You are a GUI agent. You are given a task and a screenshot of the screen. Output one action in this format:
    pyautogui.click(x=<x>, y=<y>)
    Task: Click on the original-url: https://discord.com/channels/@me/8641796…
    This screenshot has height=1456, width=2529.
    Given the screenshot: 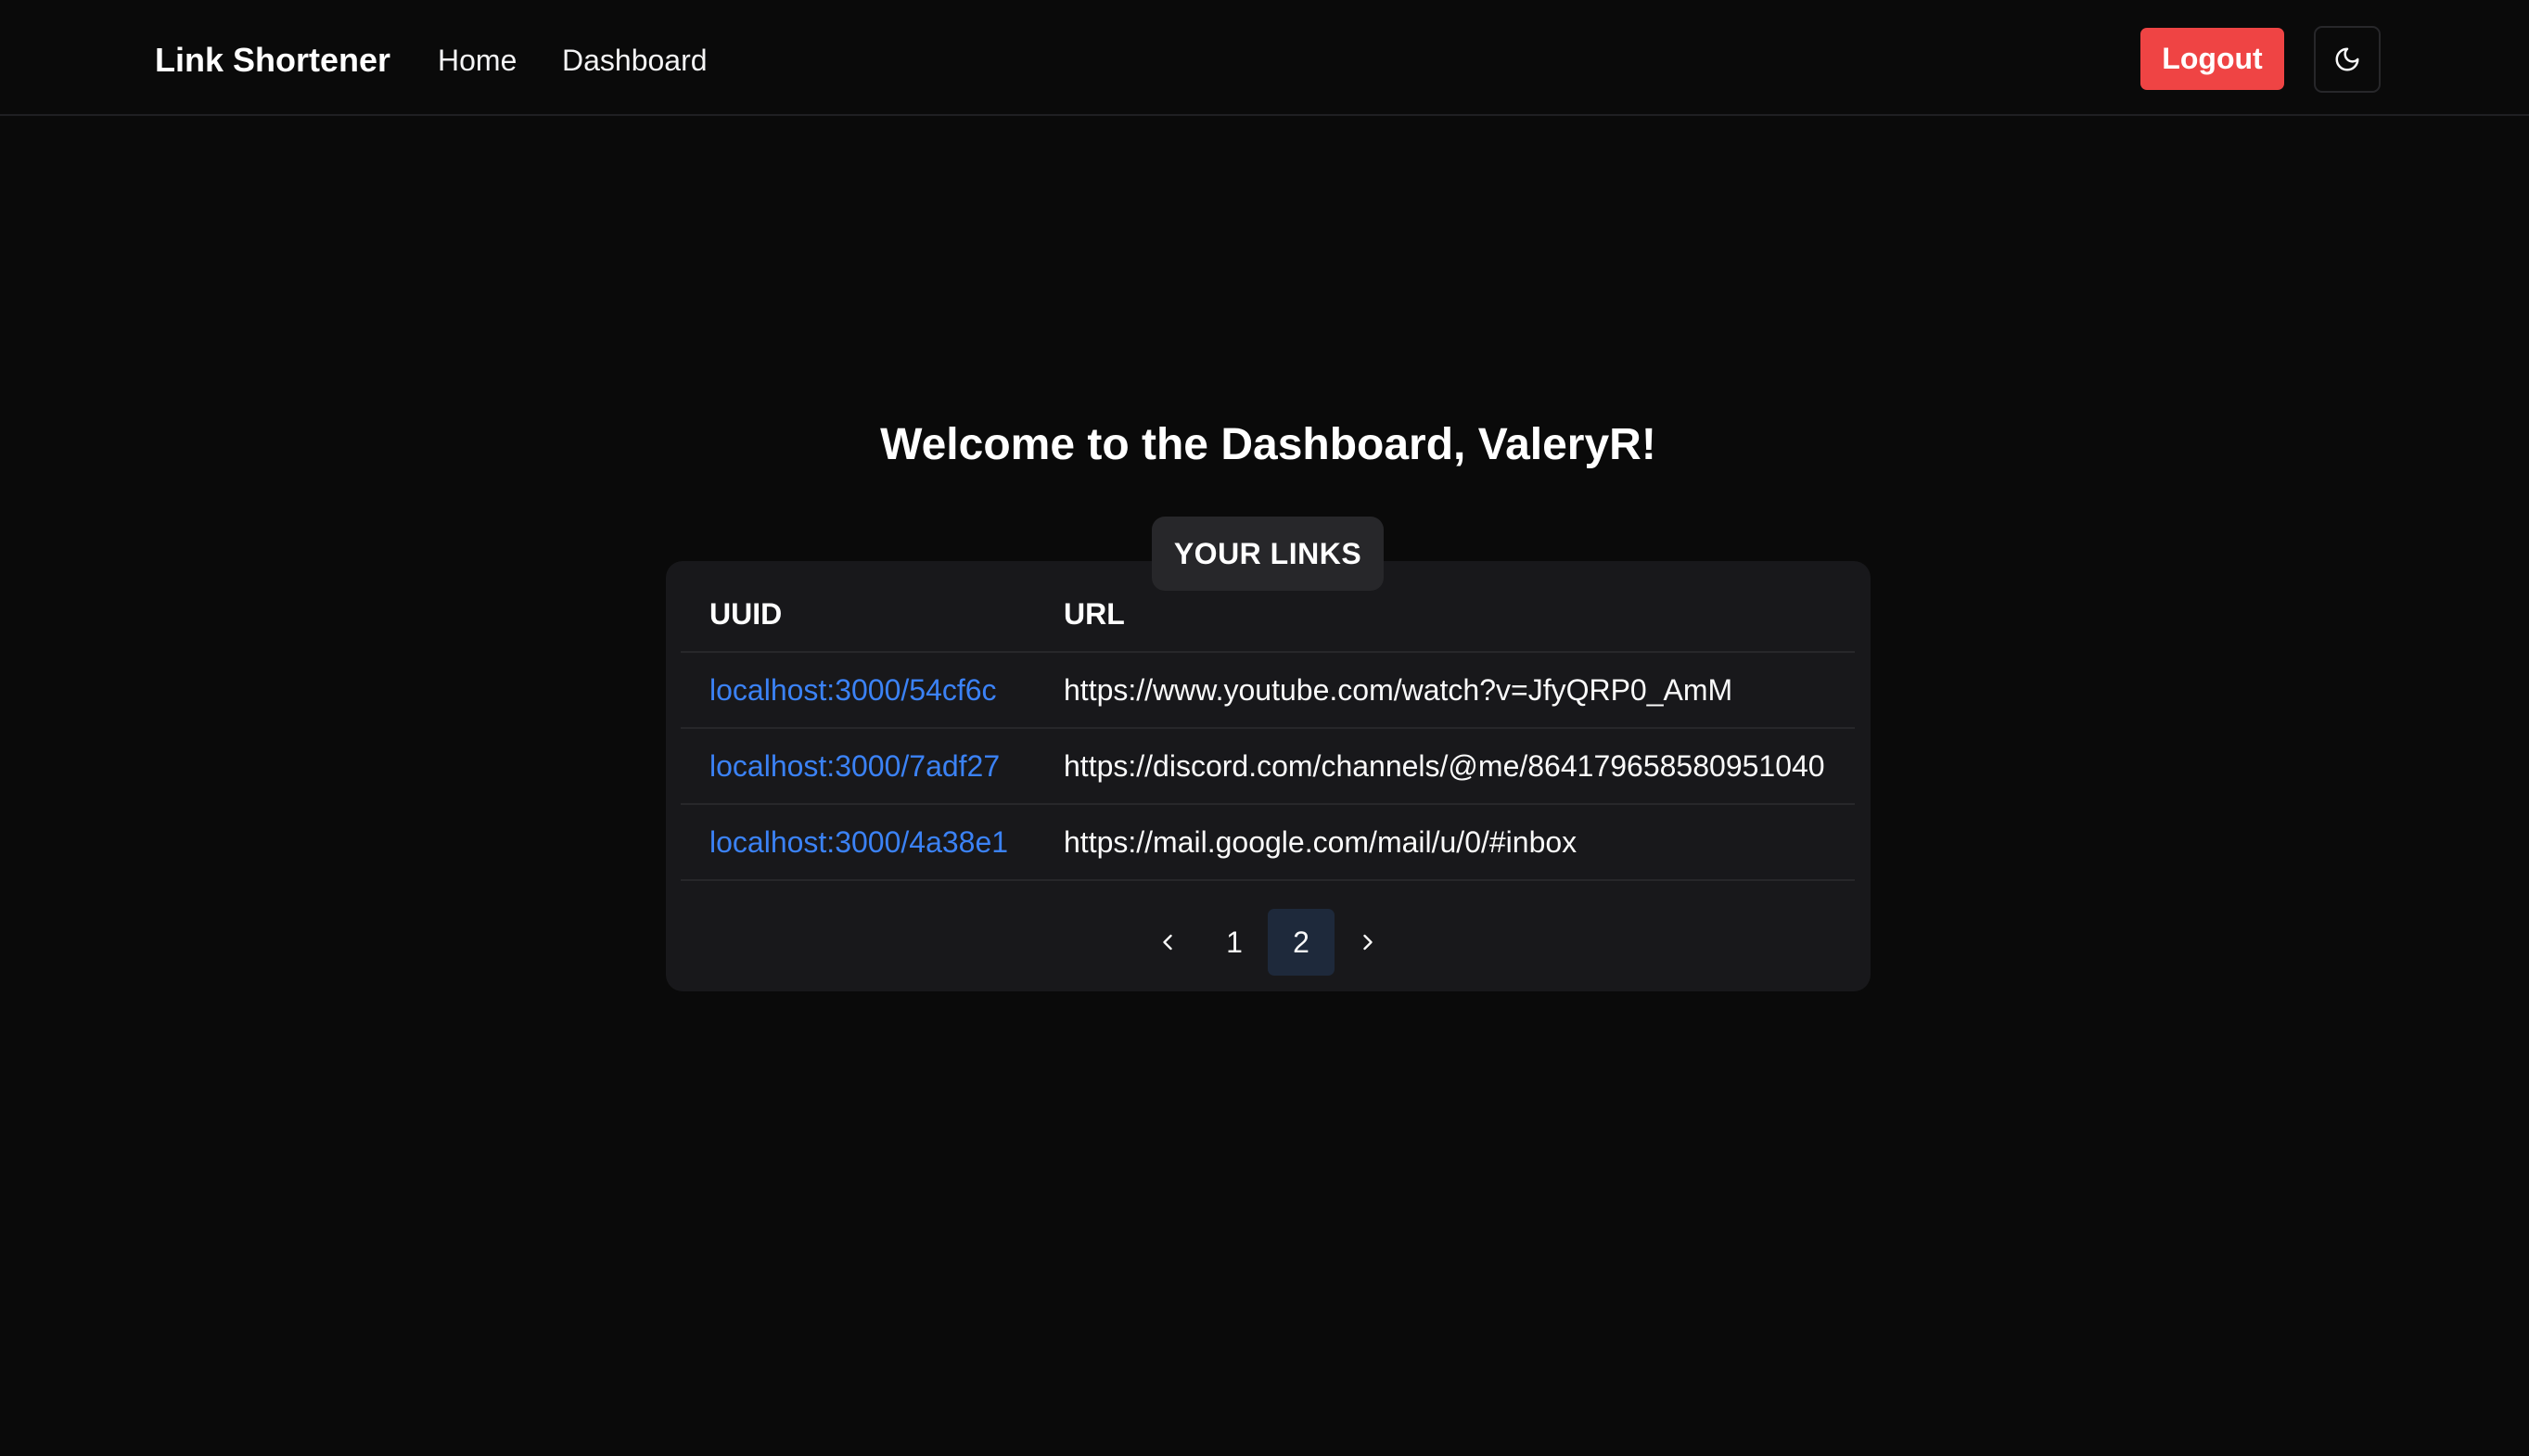 What is the action you would take?
    pyautogui.click(x=1444, y=766)
    